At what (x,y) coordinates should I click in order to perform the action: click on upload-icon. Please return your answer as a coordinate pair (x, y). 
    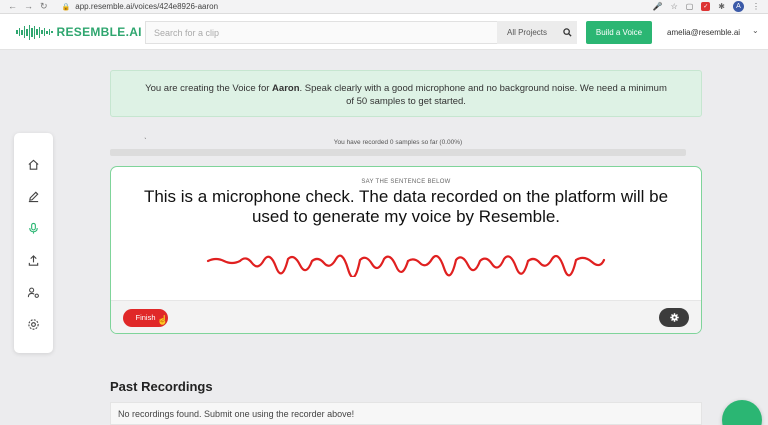
    Looking at the image, I should click on (33, 260).